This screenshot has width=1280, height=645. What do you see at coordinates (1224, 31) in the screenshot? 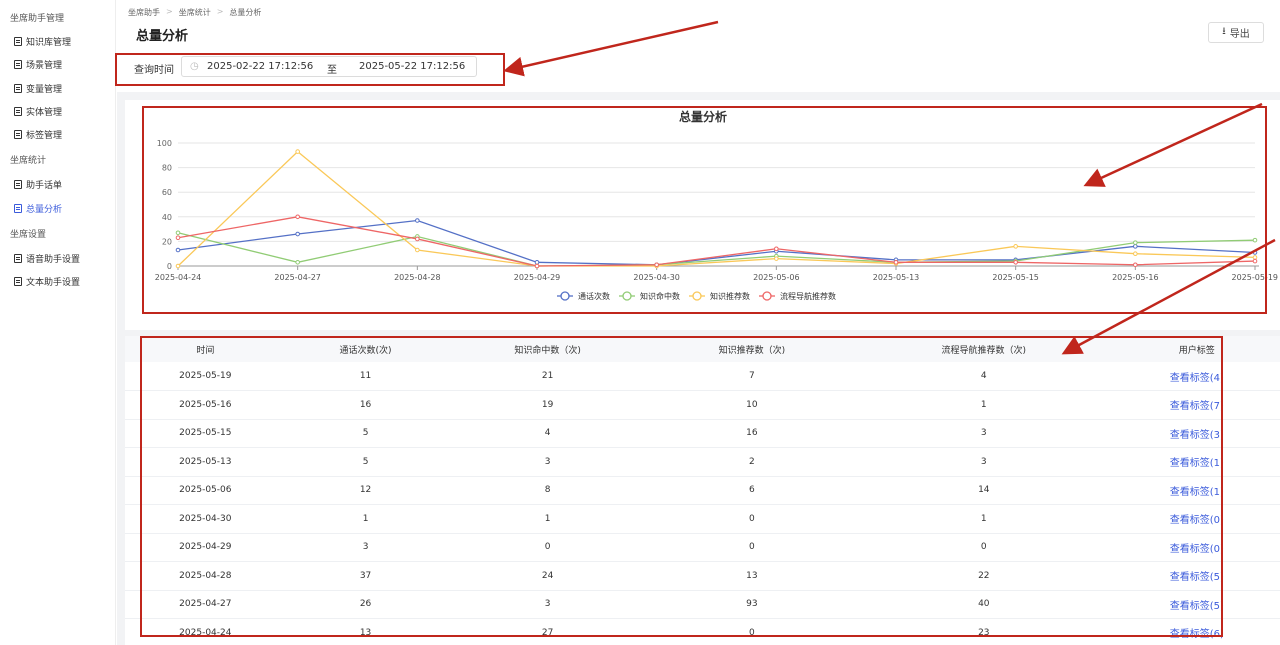
I see `download-icon: ⭳` at bounding box center [1224, 31].